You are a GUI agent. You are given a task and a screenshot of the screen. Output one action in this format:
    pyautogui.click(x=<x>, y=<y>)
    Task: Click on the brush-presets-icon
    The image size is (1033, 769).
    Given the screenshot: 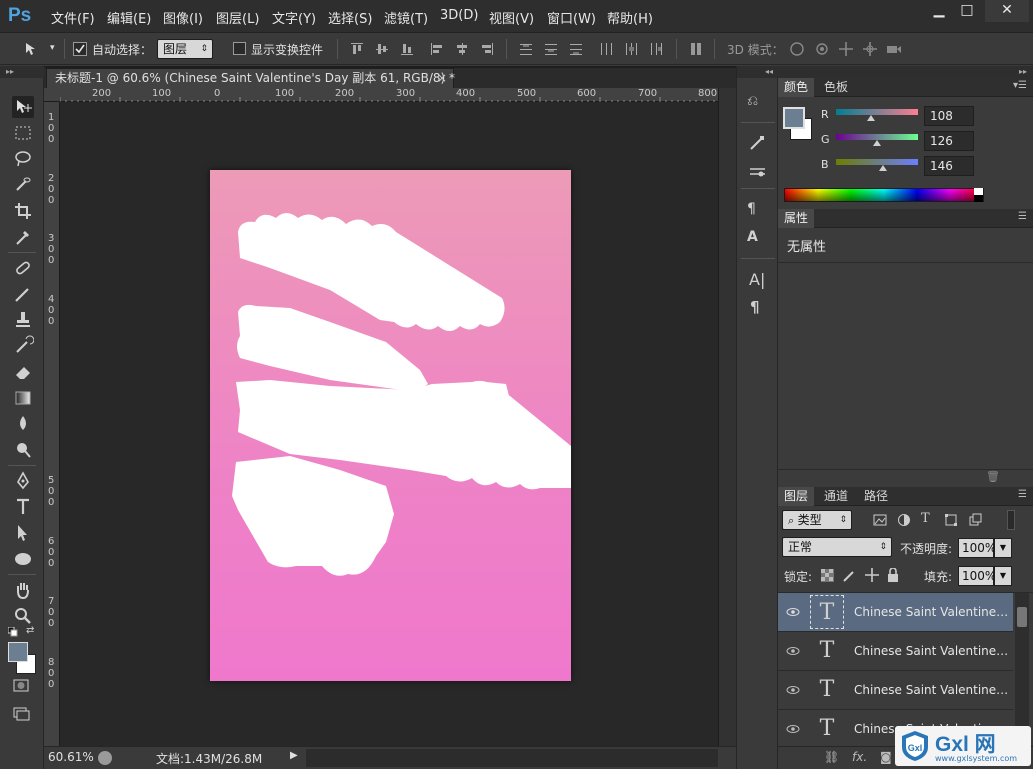 What is the action you would take?
    pyautogui.click(x=758, y=171)
    